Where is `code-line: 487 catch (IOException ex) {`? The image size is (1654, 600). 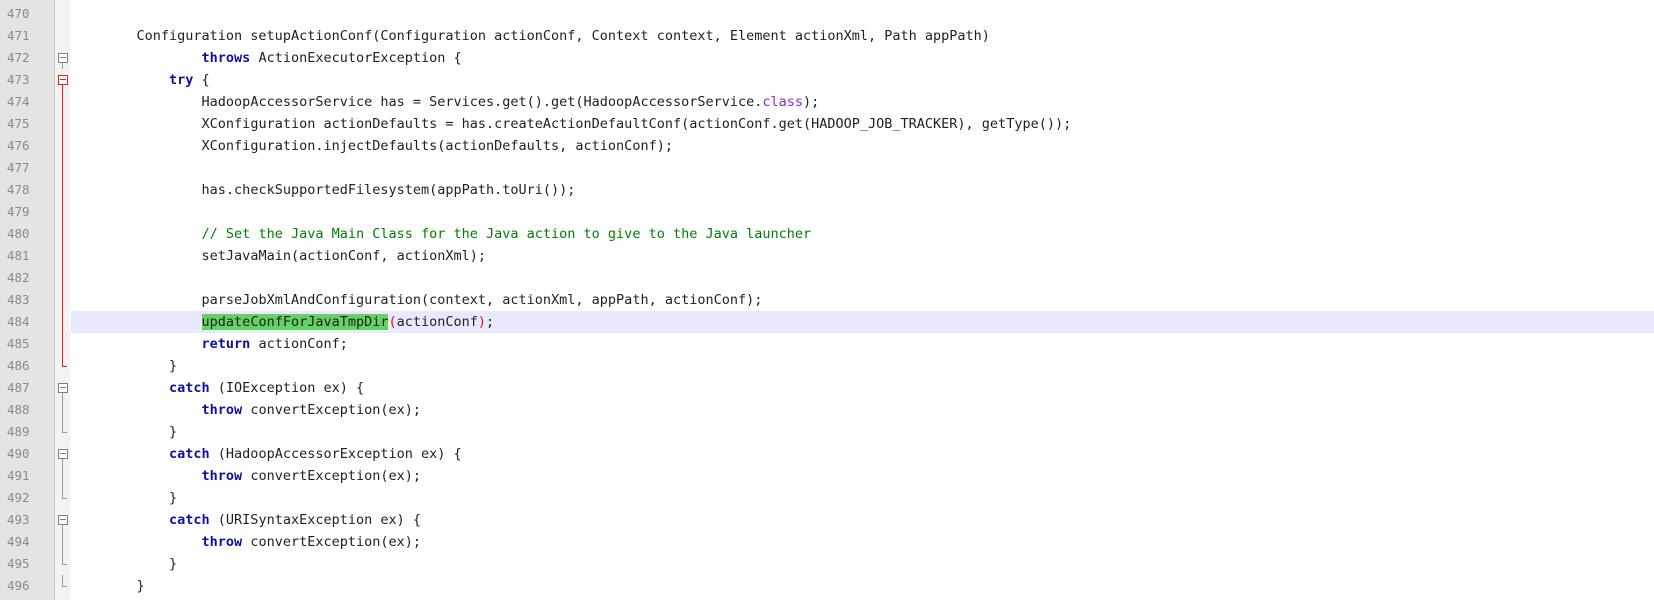
code-line: 487 catch (IOException ex) { is located at coordinates (827, 388).